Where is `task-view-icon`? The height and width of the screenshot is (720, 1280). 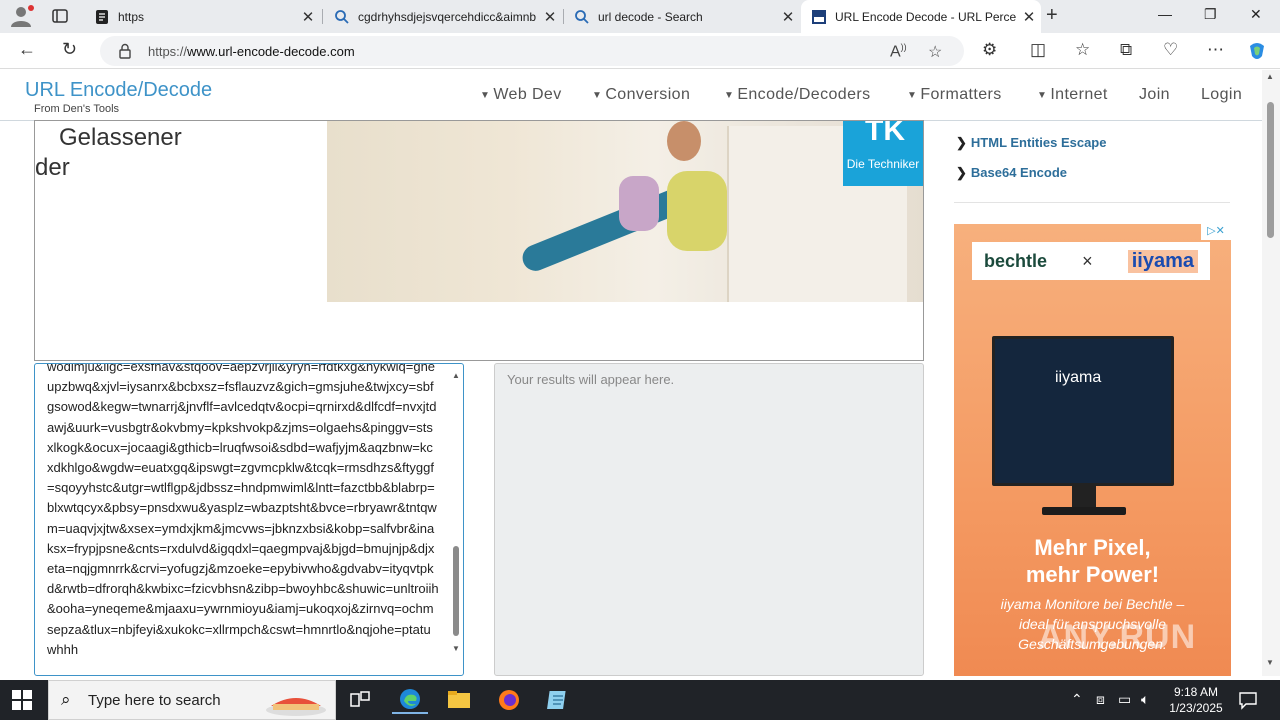 task-view-icon is located at coordinates (360, 700).